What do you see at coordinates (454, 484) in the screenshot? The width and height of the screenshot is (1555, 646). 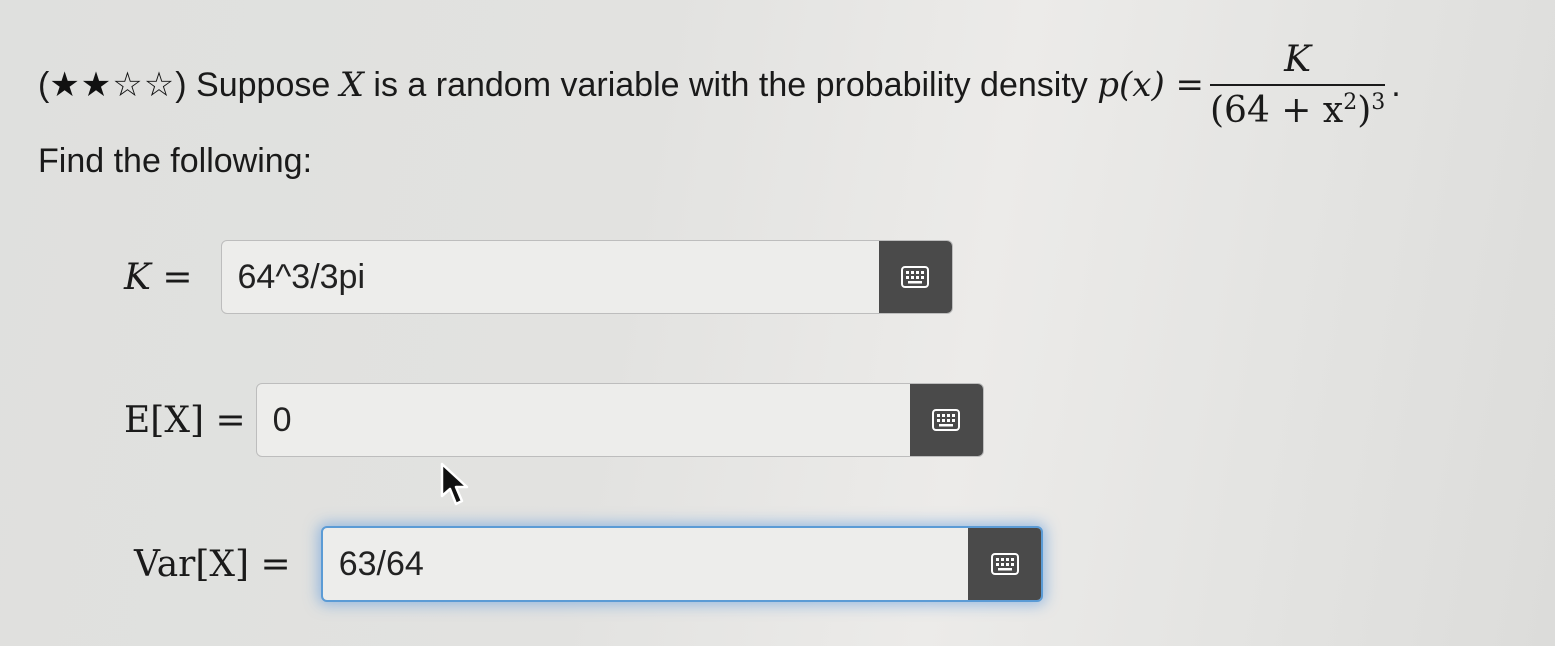 I see `mouse-pointer-icon` at bounding box center [454, 484].